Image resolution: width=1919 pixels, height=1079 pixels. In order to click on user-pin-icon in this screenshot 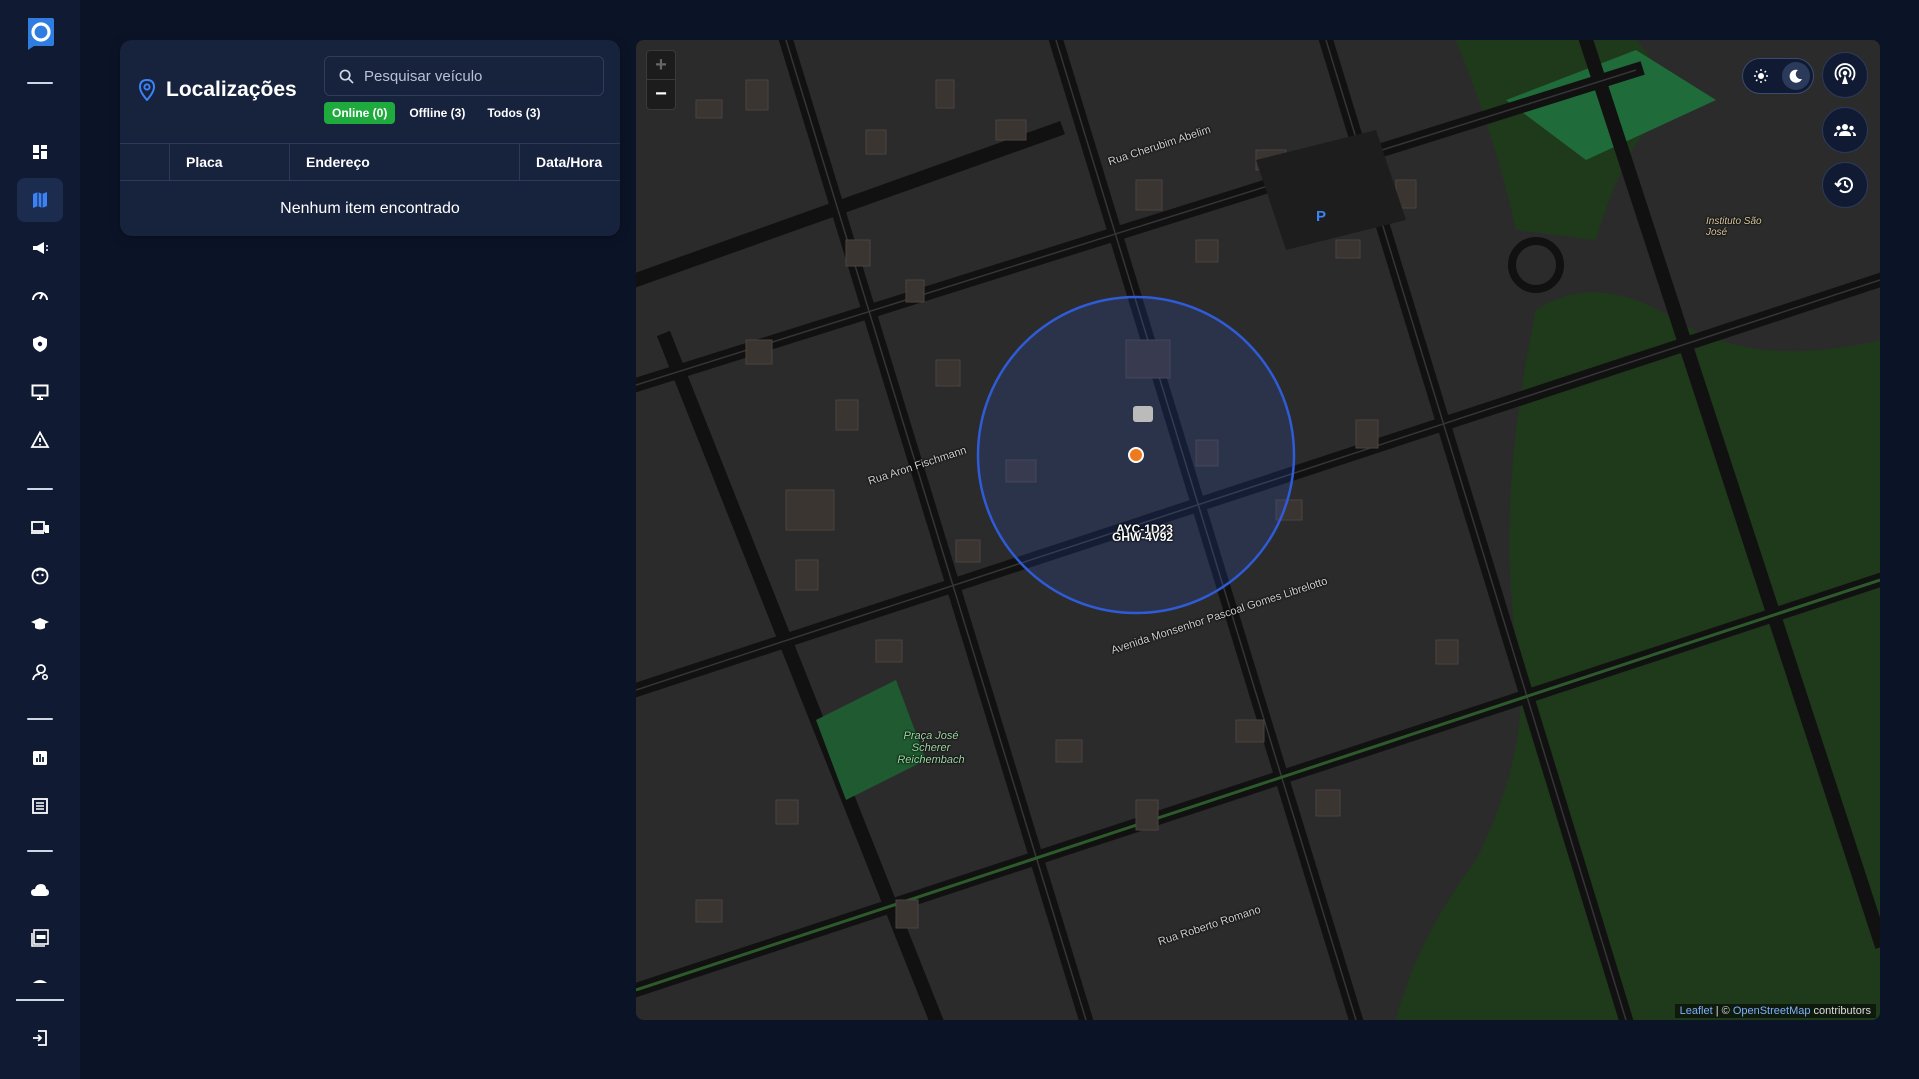, I will do `click(40, 672)`.